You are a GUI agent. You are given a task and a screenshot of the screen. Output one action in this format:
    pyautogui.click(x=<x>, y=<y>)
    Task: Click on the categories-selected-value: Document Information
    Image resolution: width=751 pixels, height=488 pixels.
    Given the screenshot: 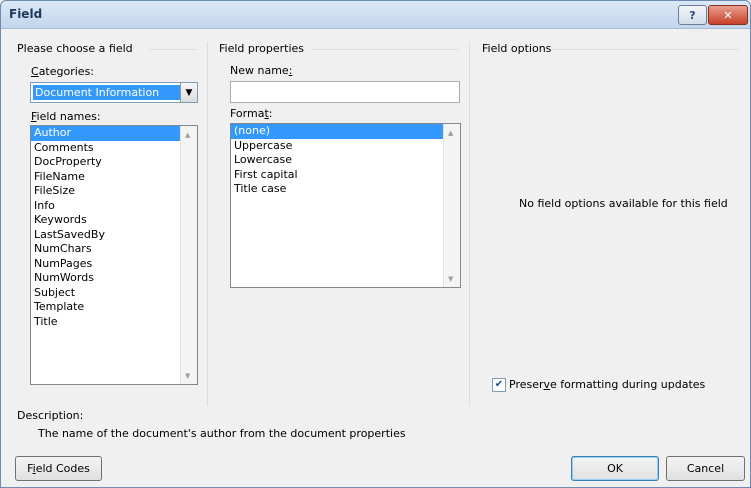 What is the action you would take?
    pyautogui.click(x=106, y=92)
    